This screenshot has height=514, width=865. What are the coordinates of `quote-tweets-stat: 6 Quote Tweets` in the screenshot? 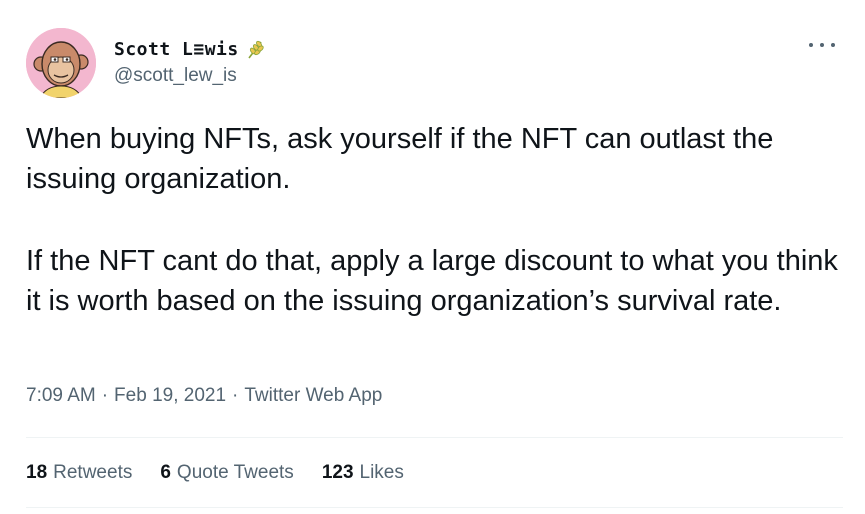 It's located at (226, 473).